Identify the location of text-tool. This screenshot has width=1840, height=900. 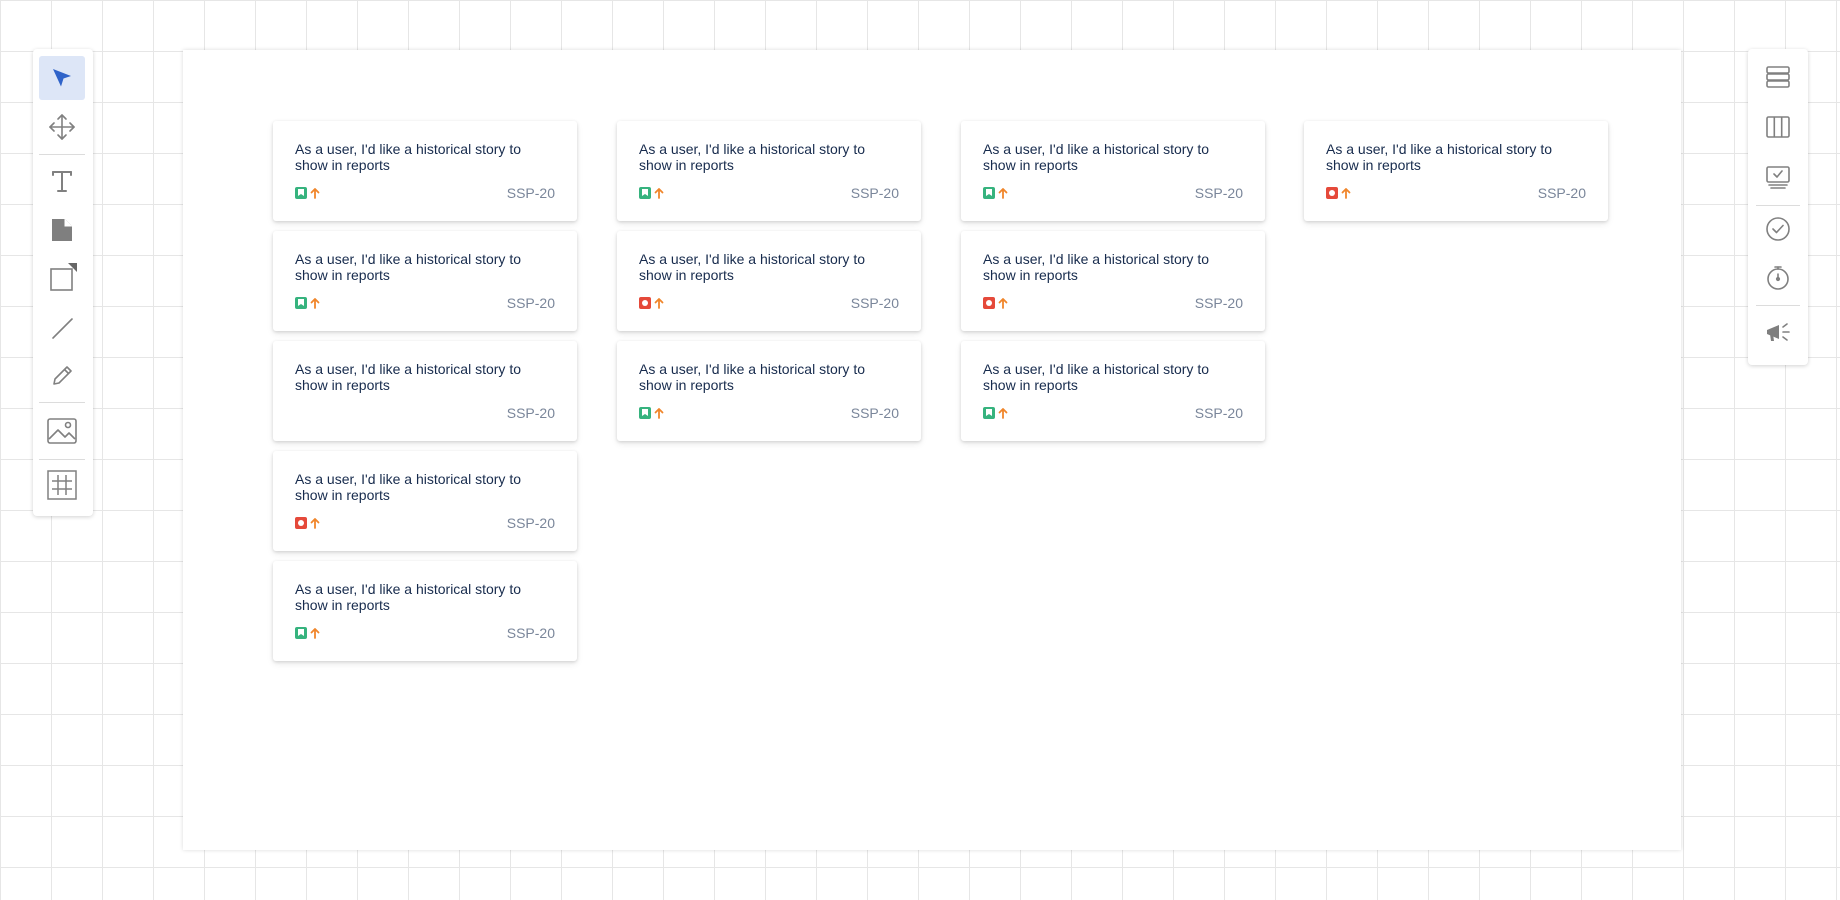
(62, 181).